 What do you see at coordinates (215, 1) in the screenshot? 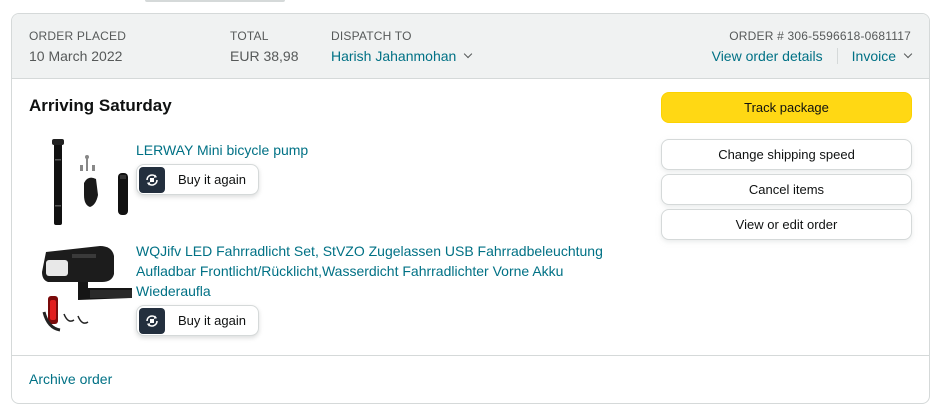
I see `previous-tab-edge` at bounding box center [215, 1].